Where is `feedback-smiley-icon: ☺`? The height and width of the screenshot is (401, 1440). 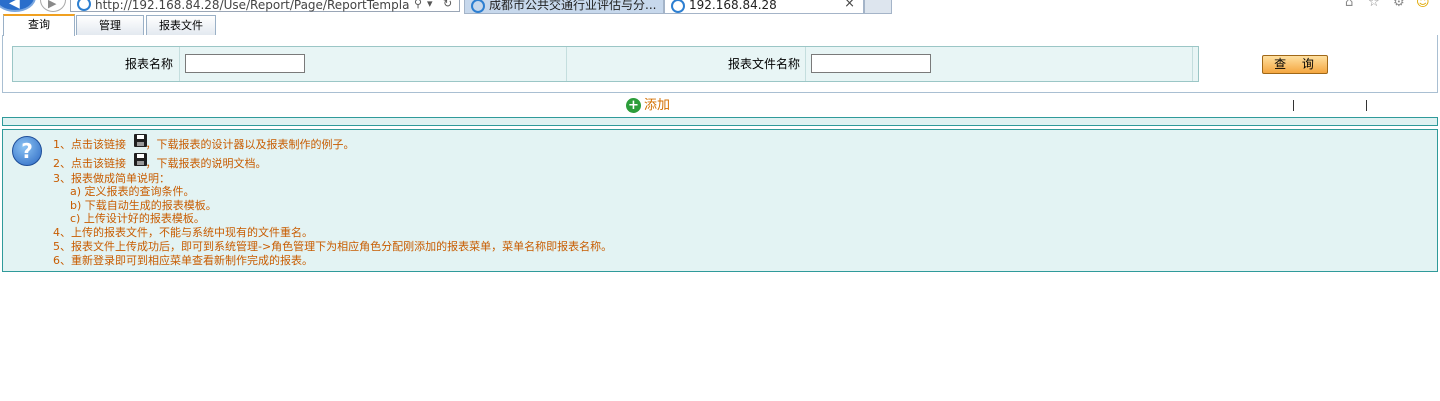 feedback-smiley-icon: ☺ is located at coordinates (1423, 5).